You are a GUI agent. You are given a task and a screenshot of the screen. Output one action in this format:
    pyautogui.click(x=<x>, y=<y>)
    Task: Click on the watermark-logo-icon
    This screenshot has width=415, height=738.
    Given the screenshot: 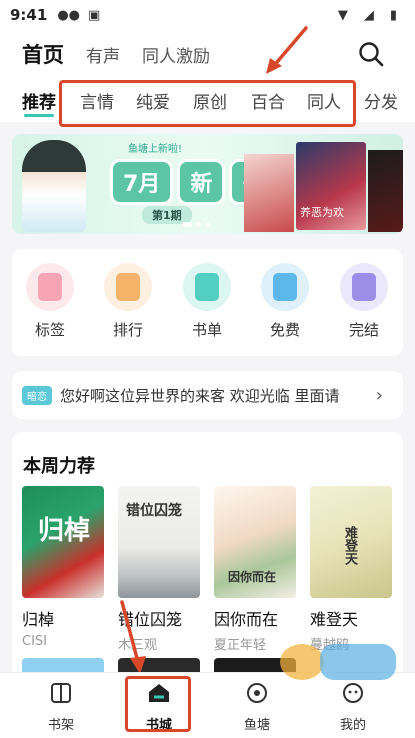 What is the action you would take?
    pyautogui.click(x=338, y=662)
    